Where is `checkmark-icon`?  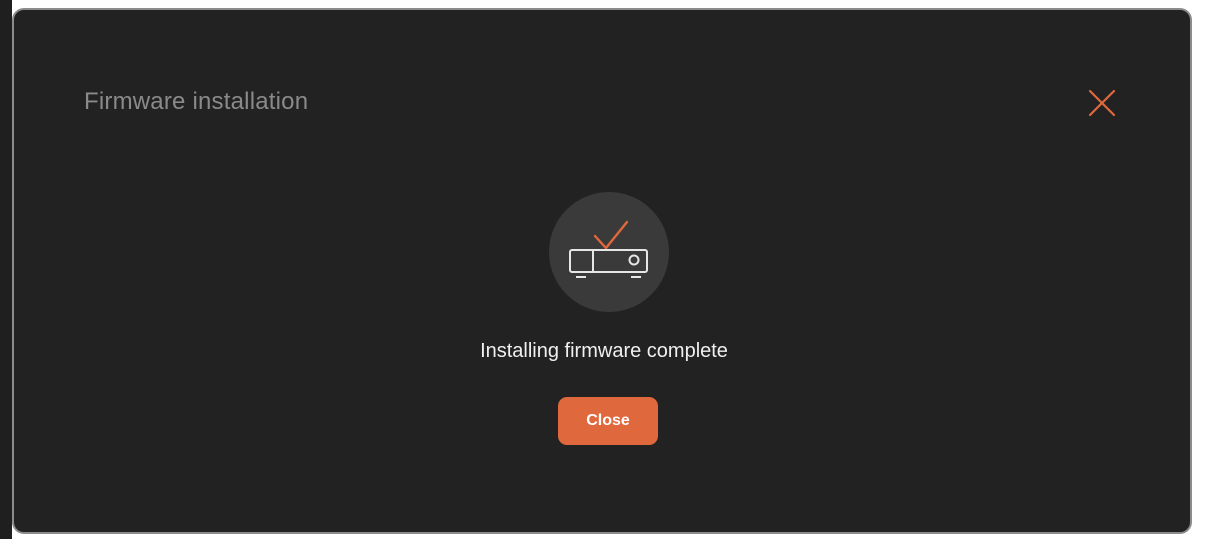 checkmark-icon is located at coordinates (611, 235).